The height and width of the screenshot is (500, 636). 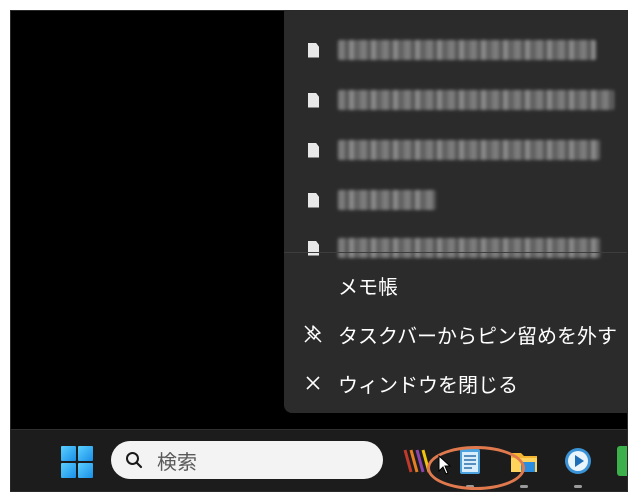 I want to click on open-app-item: メモ帳, so click(x=455, y=285).